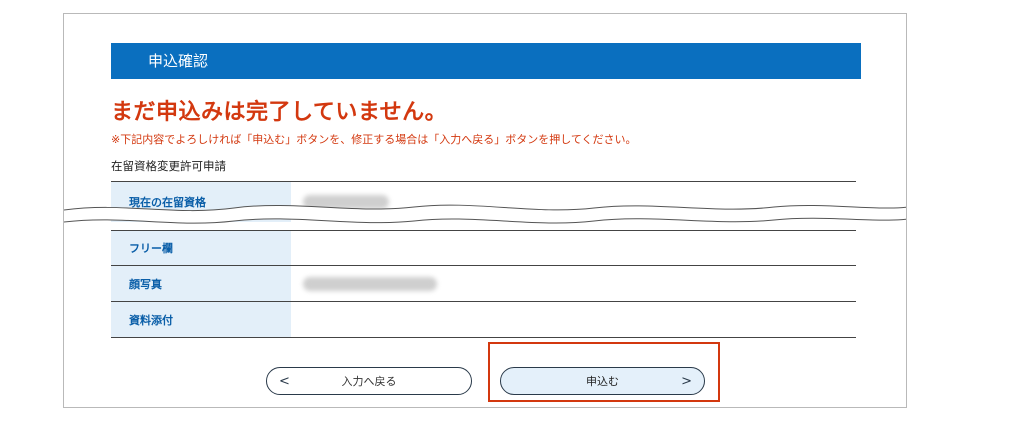 The height and width of the screenshot is (430, 1024). I want to click on row-value-free-field, so click(573, 248).